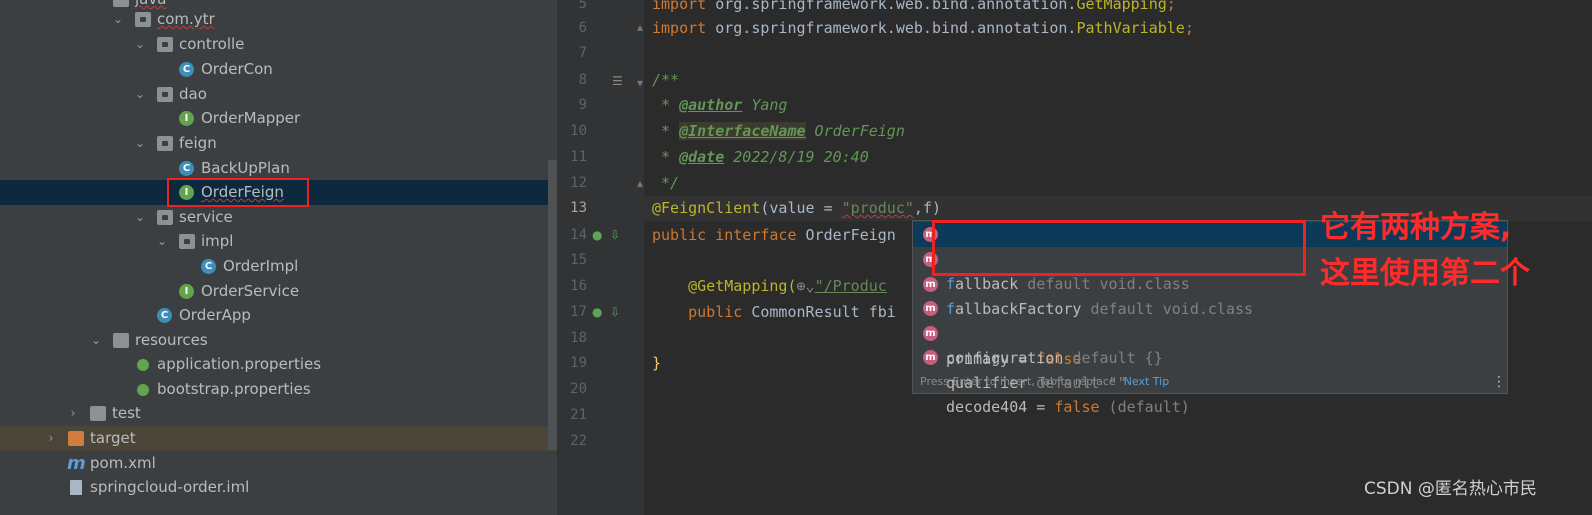  Describe the element at coordinates (215, 315) in the screenshot. I see `tree-item-label: OrderApp` at that location.